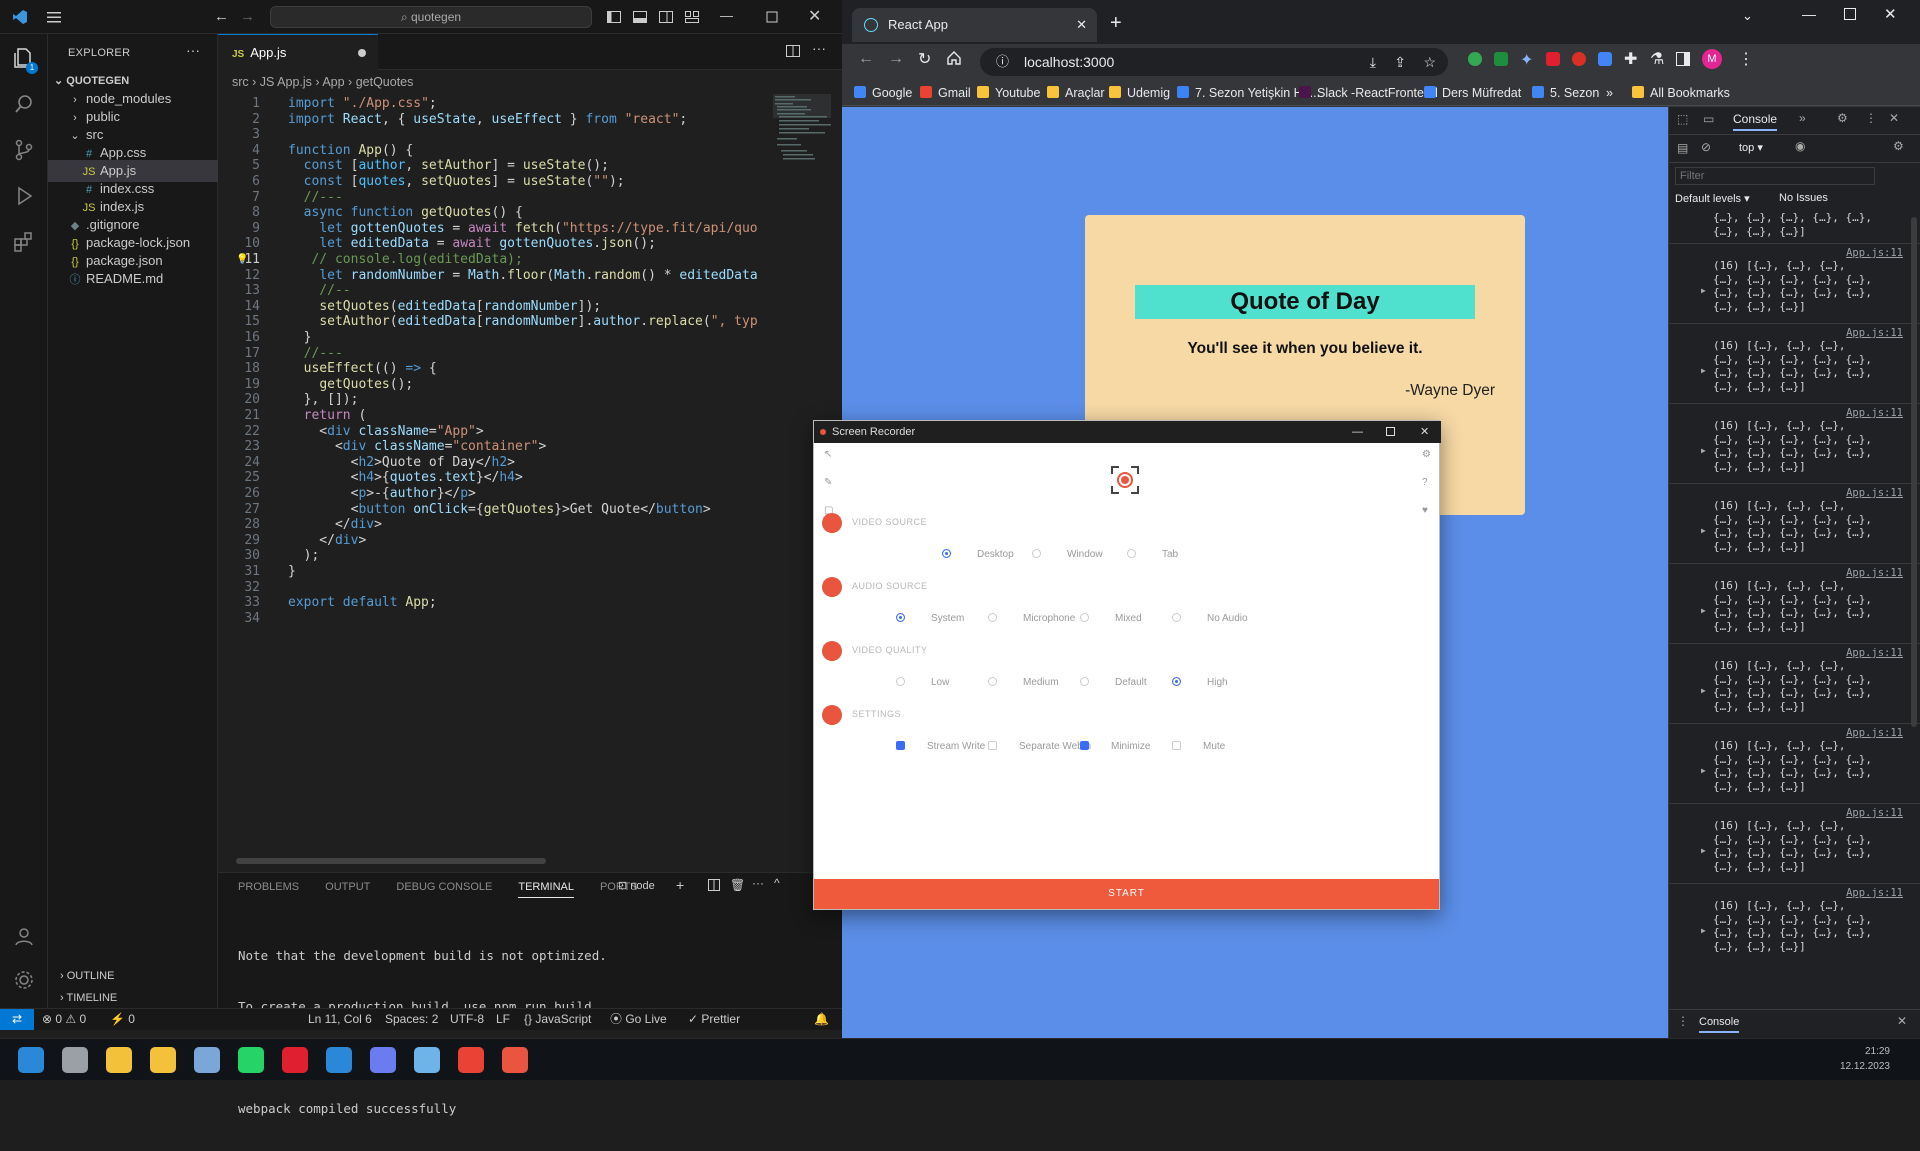  What do you see at coordinates (636, 885) in the screenshot?
I see `terminal-selector: ⊡ node` at bounding box center [636, 885].